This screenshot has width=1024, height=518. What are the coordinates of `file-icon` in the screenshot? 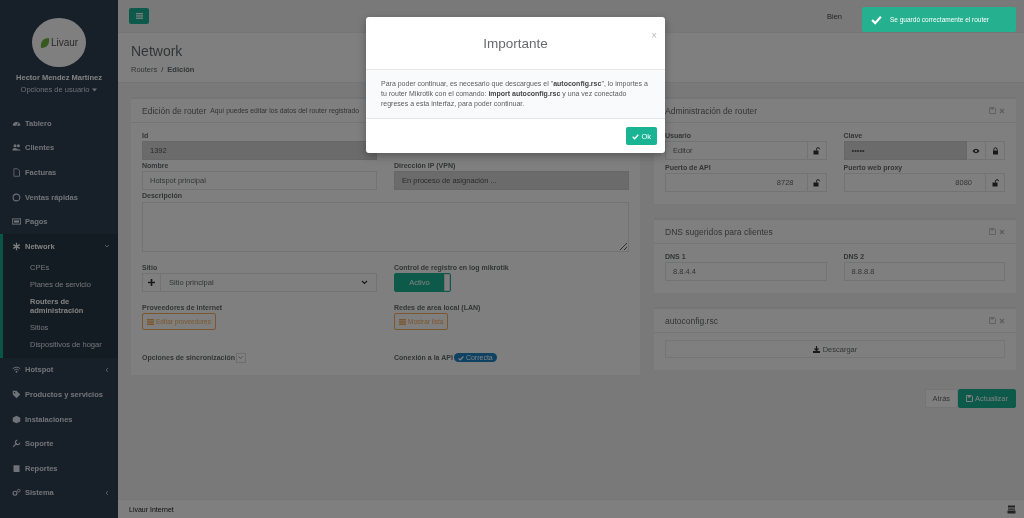 It's located at (16, 172).